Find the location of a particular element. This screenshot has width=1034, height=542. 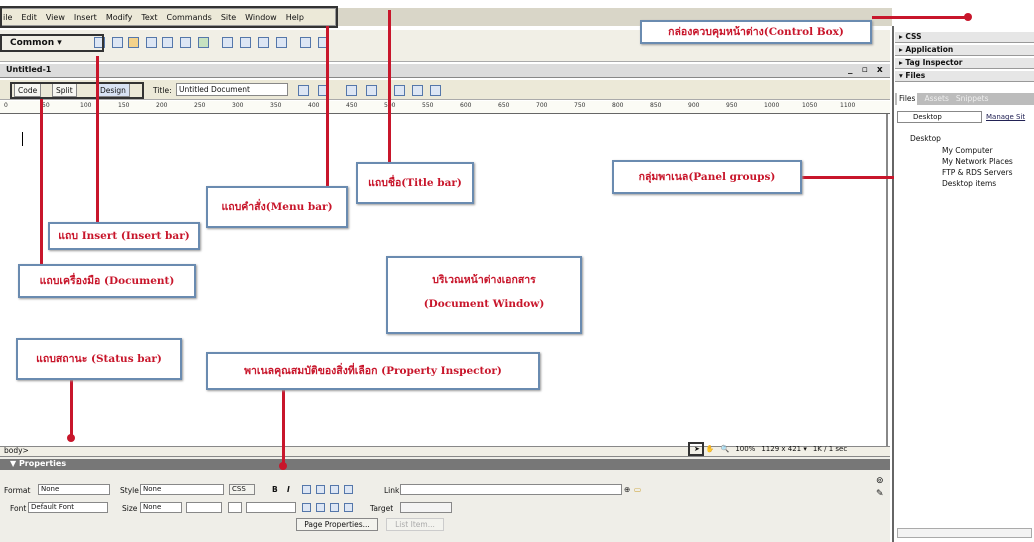

format-select: None is located at coordinates (74, 489).